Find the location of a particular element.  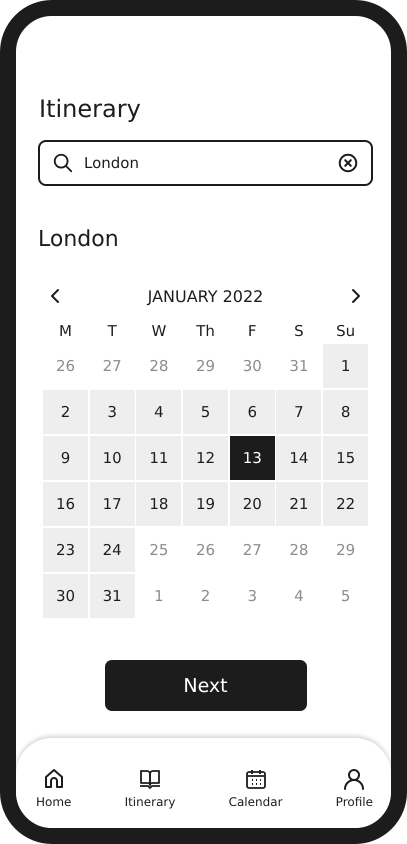

calendar-day: 8 is located at coordinates (345, 412).